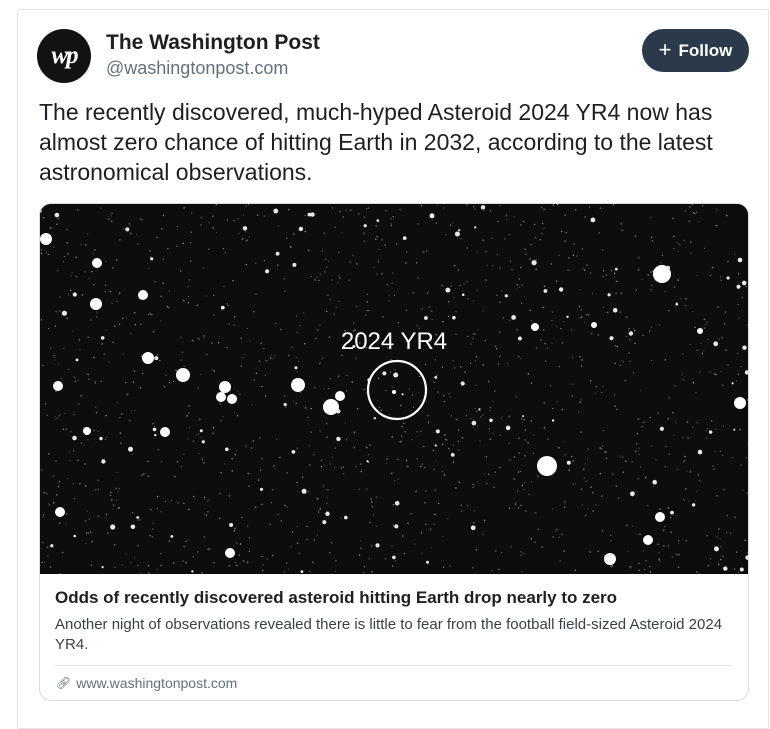  What do you see at coordinates (156, 683) in the screenshot?
I see `card-domain: www.washingtonpost.com` at bounding box center [156, 683].